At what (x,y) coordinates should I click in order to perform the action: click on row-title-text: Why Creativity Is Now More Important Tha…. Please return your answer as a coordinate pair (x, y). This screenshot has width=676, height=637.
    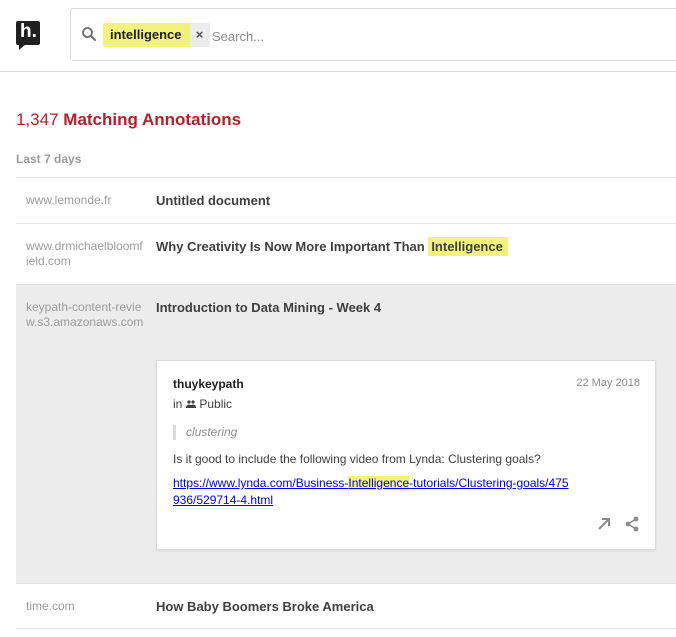
    Looking at the image, I should click on (292, 246).